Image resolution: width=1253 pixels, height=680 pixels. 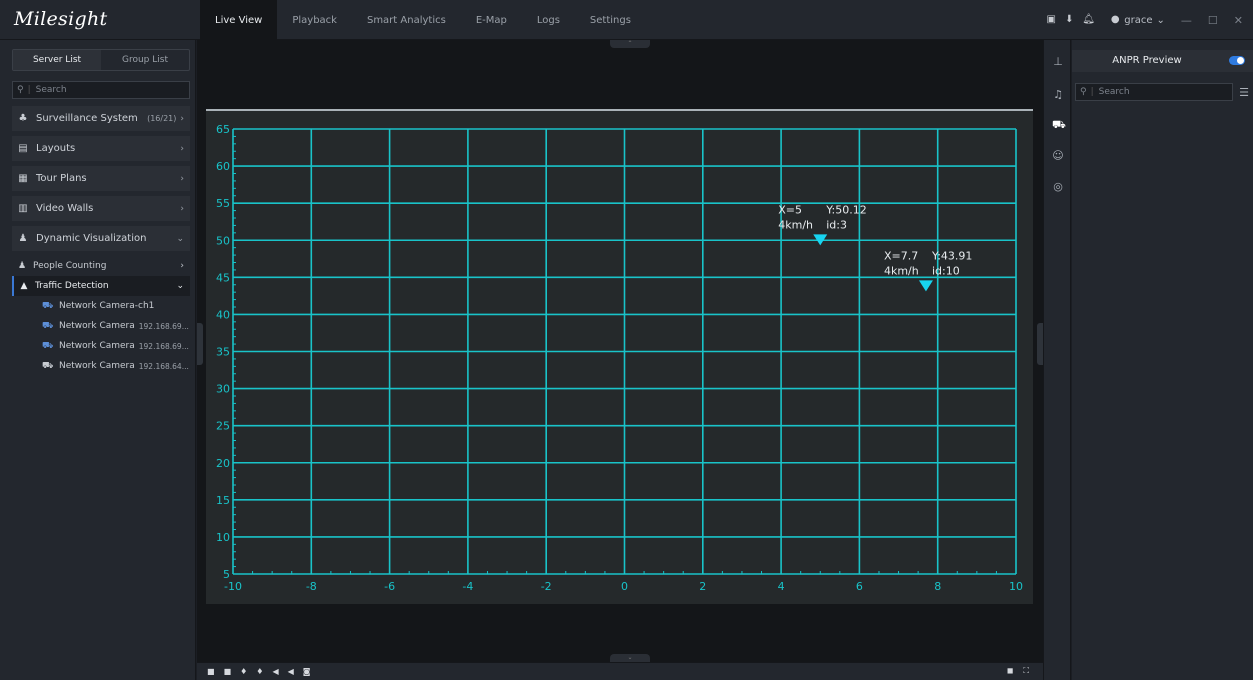 What do you see at coordinates (1058, 62) in the screenshot?
I see `pin-icon: ⊥` at bounding box center [1058, 62].